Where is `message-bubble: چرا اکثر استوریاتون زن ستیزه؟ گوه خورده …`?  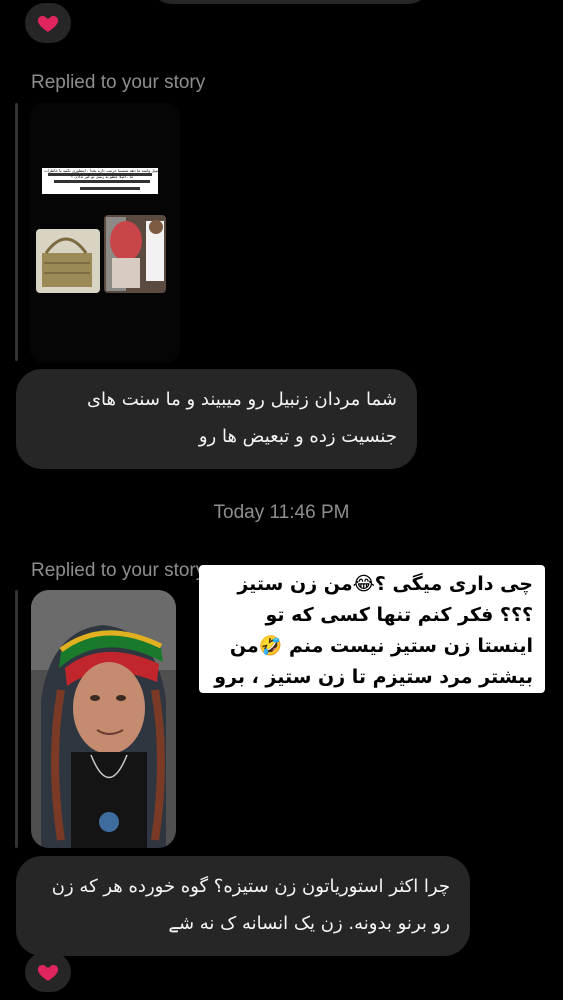
message-bubble: چرا اکثر استوریاتون زن ستیزه؟ گوه خورده … is located at coordinates (243, 906).